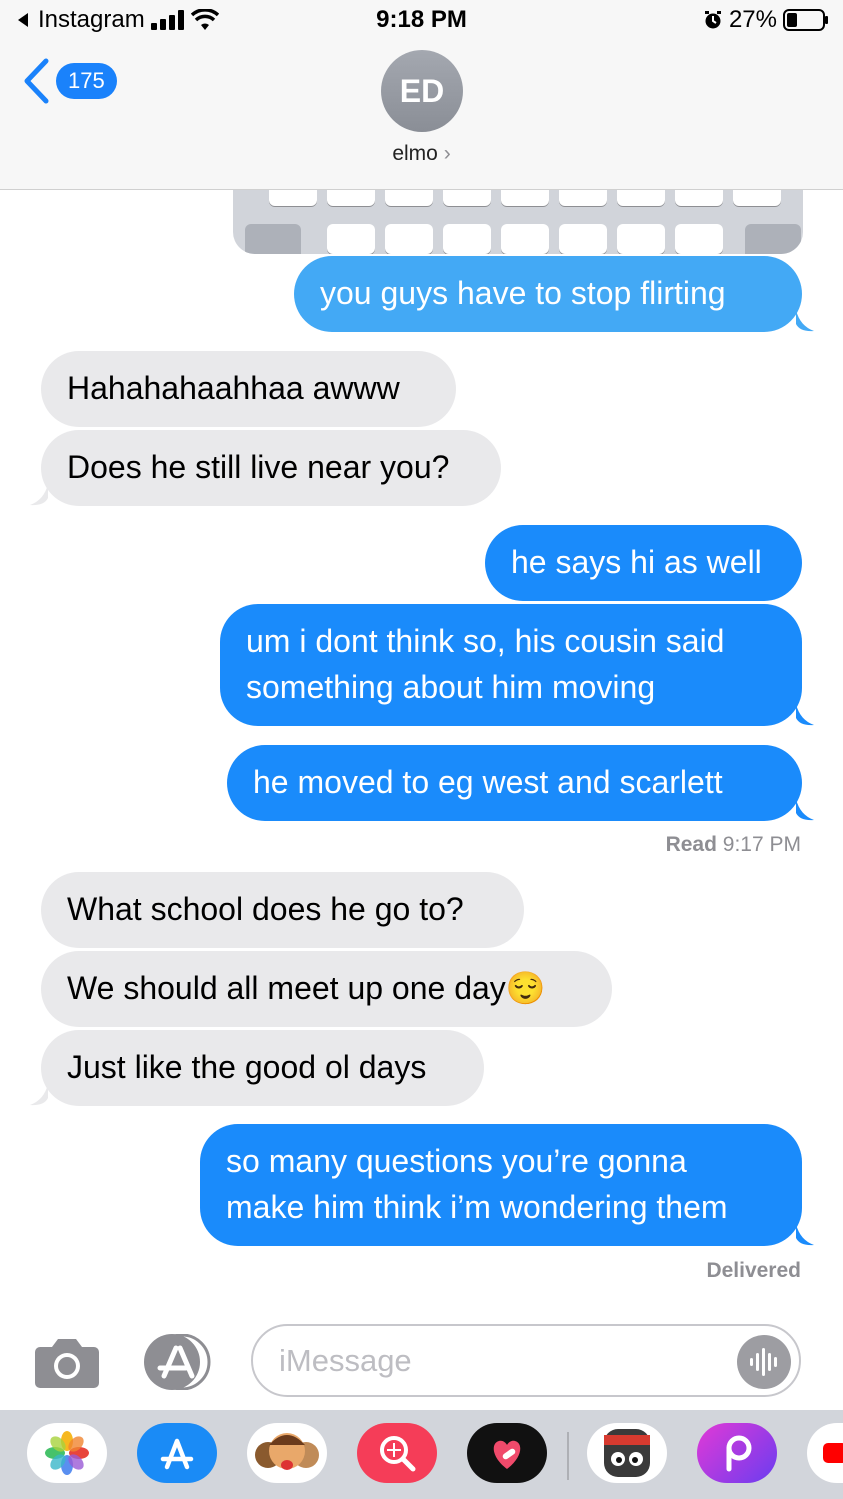 The height and width of the screenshot is (1499, 843). Describe the element at coordinates (518, 222) in the screenshot. I see `keyboard-image-fragment` at that location.